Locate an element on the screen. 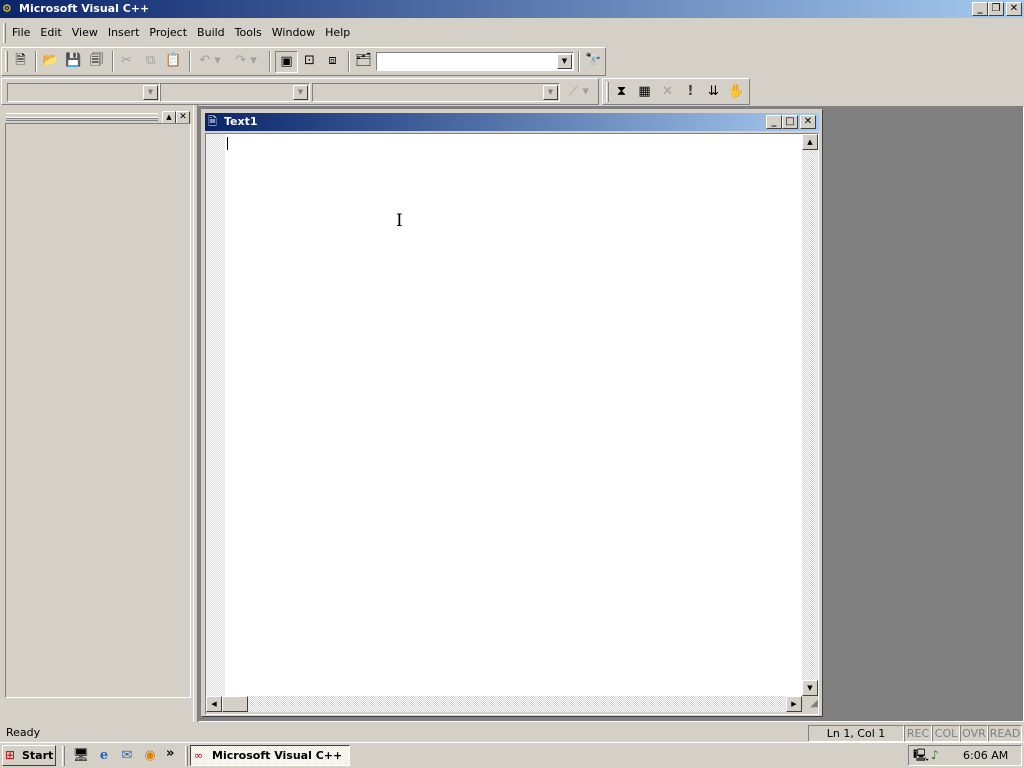  internet-explorer-icon: e is located at coordinates (104, 756).